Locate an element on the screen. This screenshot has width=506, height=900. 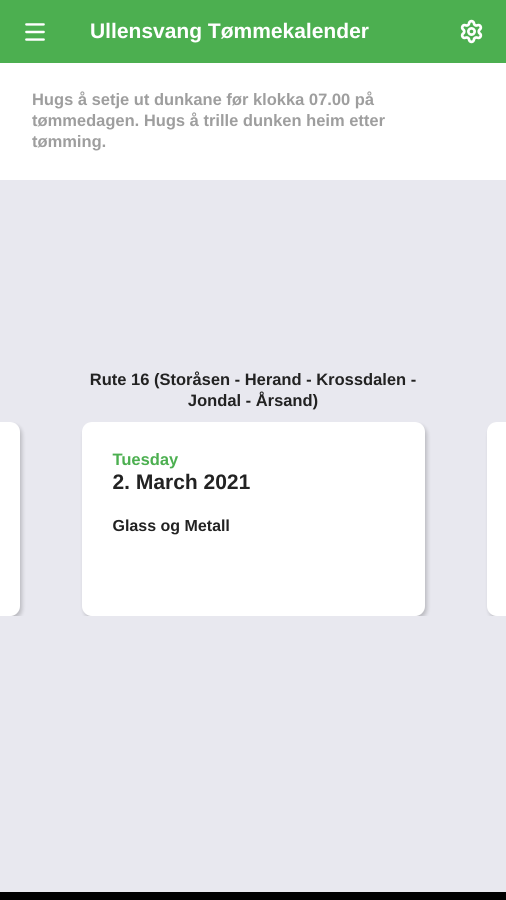
notice-text: Hugs å setje ut dunkane før klokka 07.00 på tømmedagen. Hugs å trille dunken heim etter tømming. is located at coordinates (209, 121).